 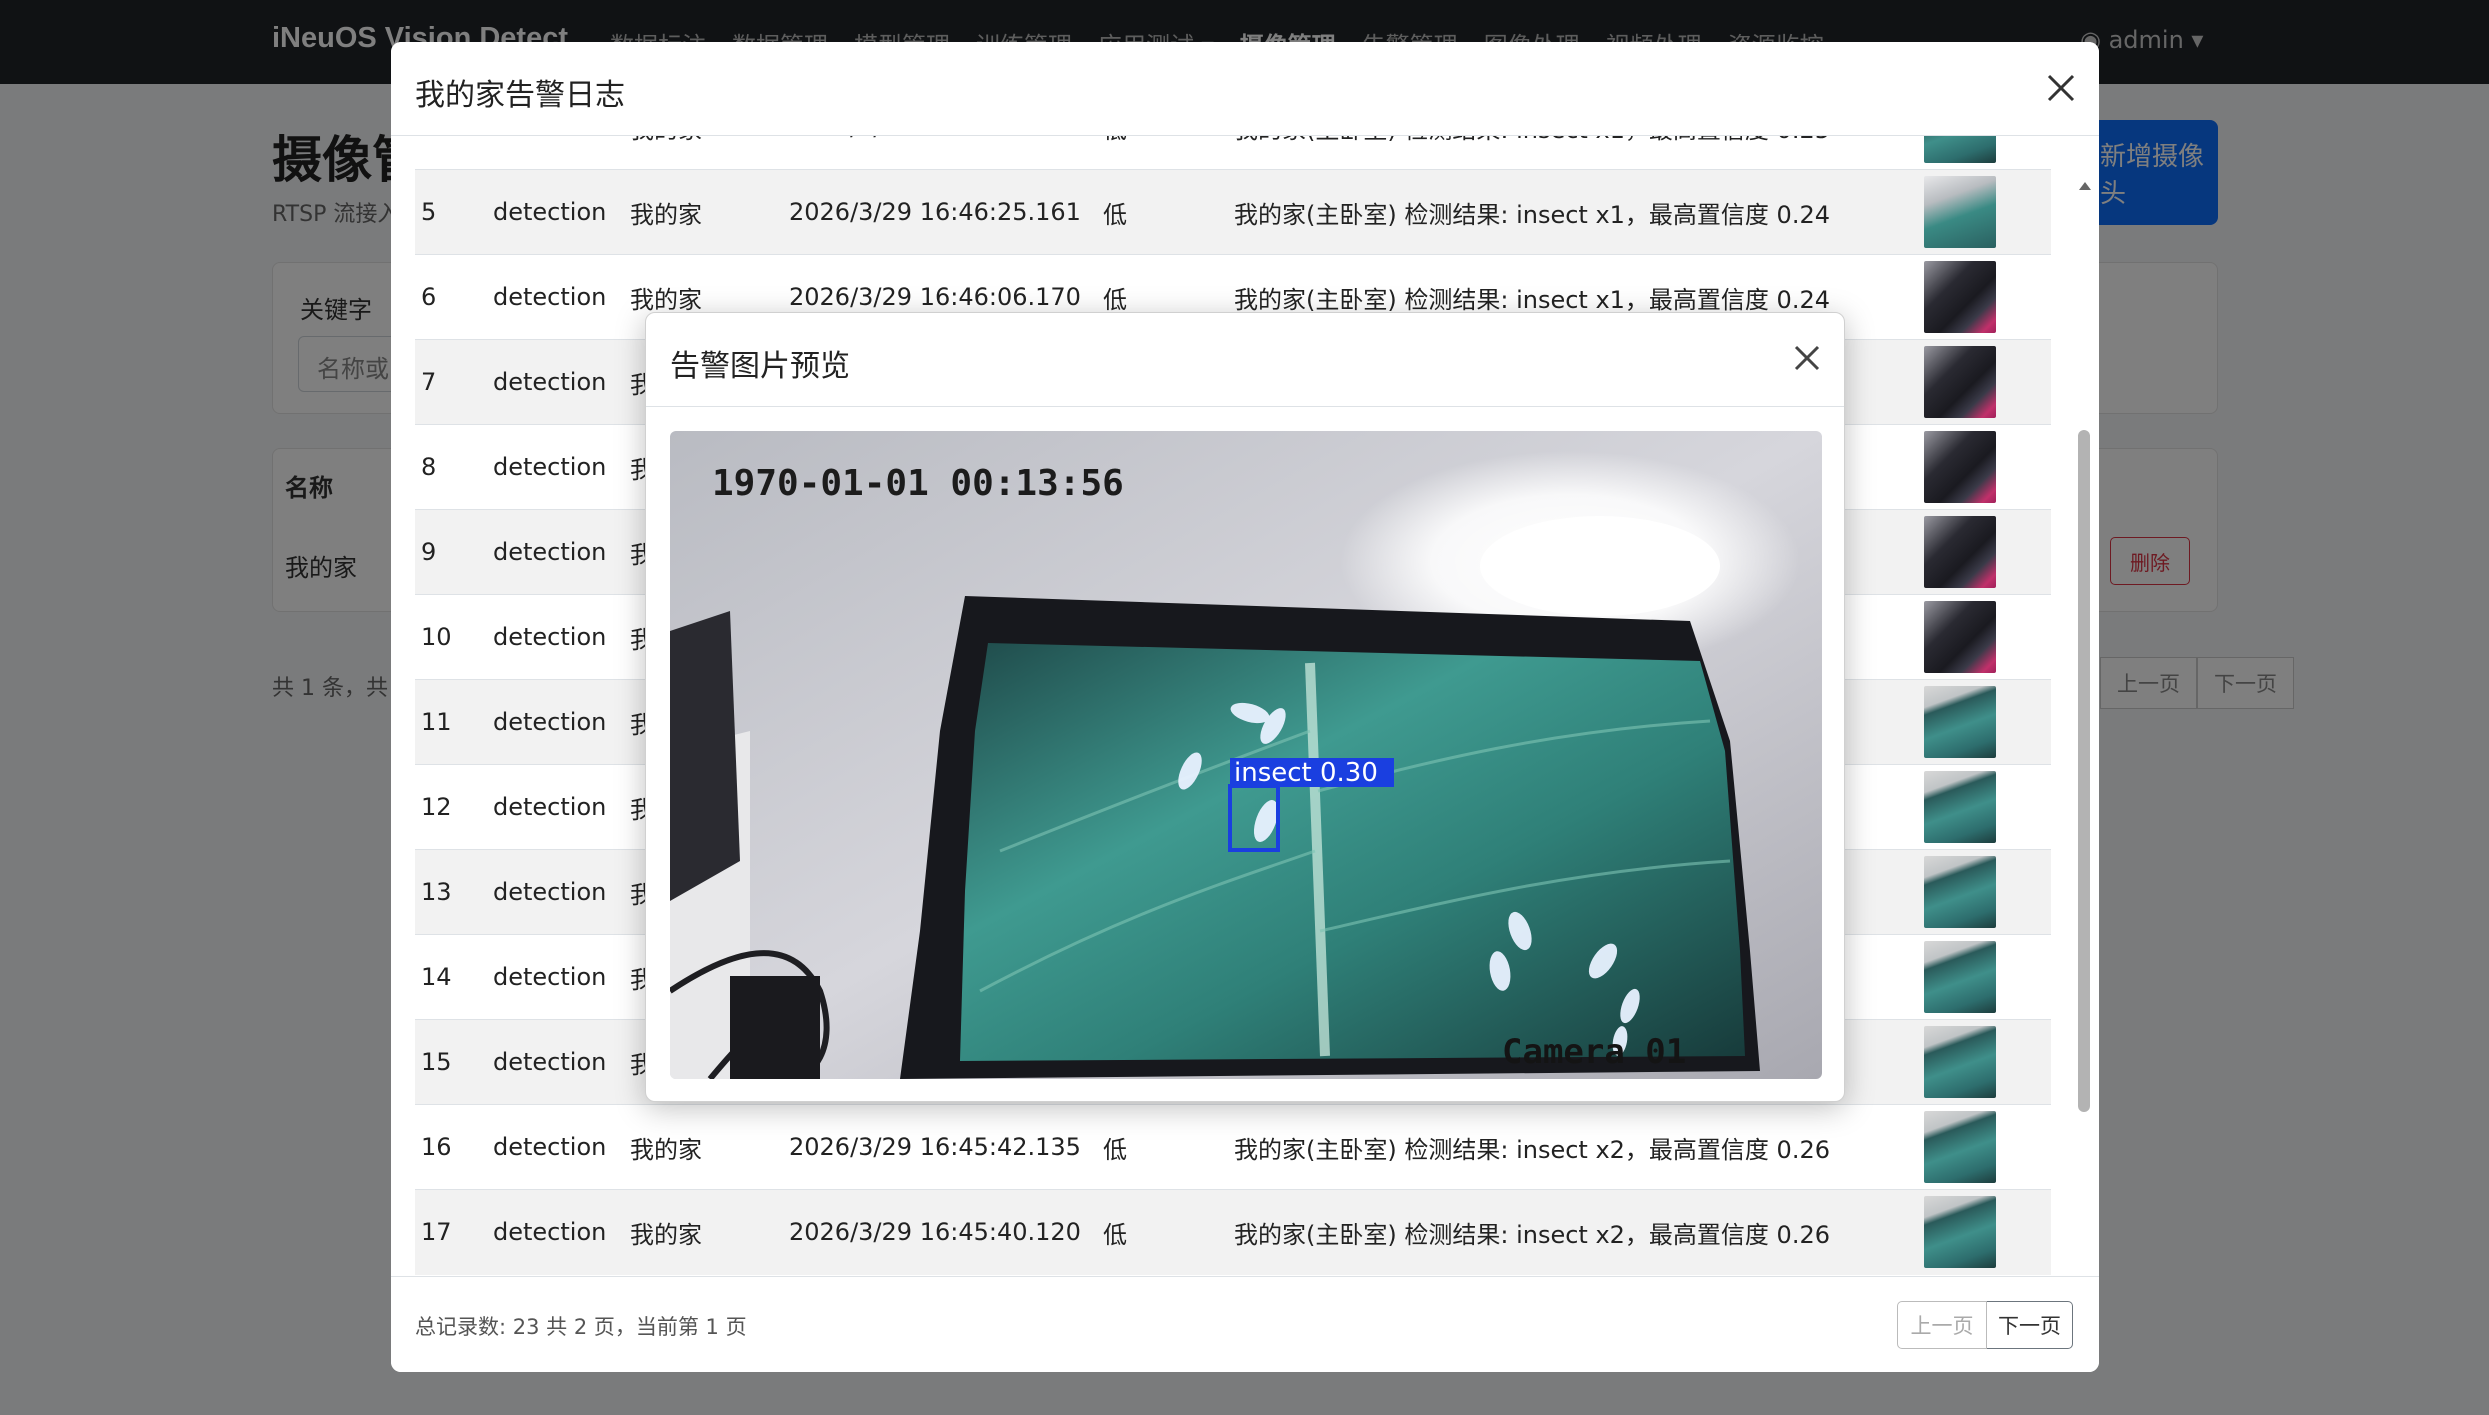 What do you see at coordinates (454, 1147) in the screenshot?
I see `row-index: 16` at bounding box center [454, 1147].